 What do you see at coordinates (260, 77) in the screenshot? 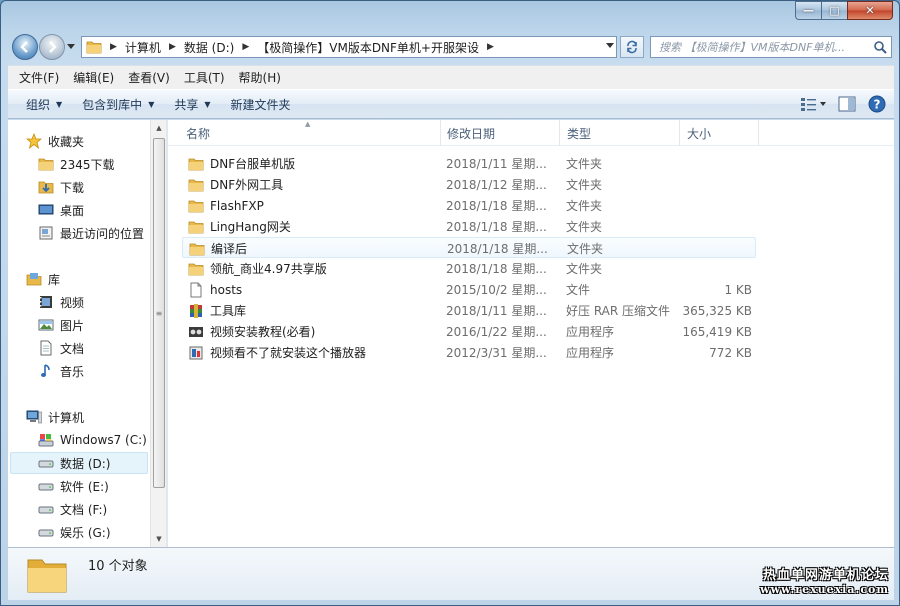
I see `menu-help: 帮助(H)` at bounding box center [260, 77].